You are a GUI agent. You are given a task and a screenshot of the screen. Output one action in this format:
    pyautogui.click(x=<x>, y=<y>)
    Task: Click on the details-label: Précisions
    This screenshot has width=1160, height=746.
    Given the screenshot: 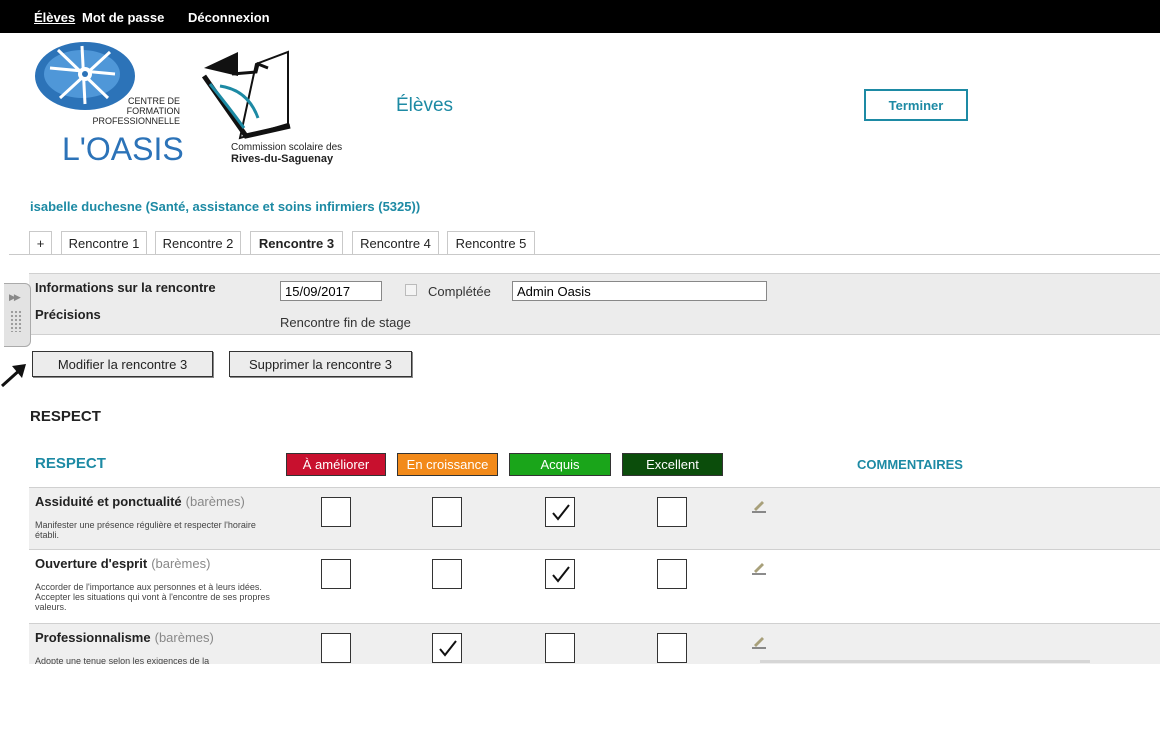 What is the action you would take?
    pyautogui.click(x=68, y=314)
    